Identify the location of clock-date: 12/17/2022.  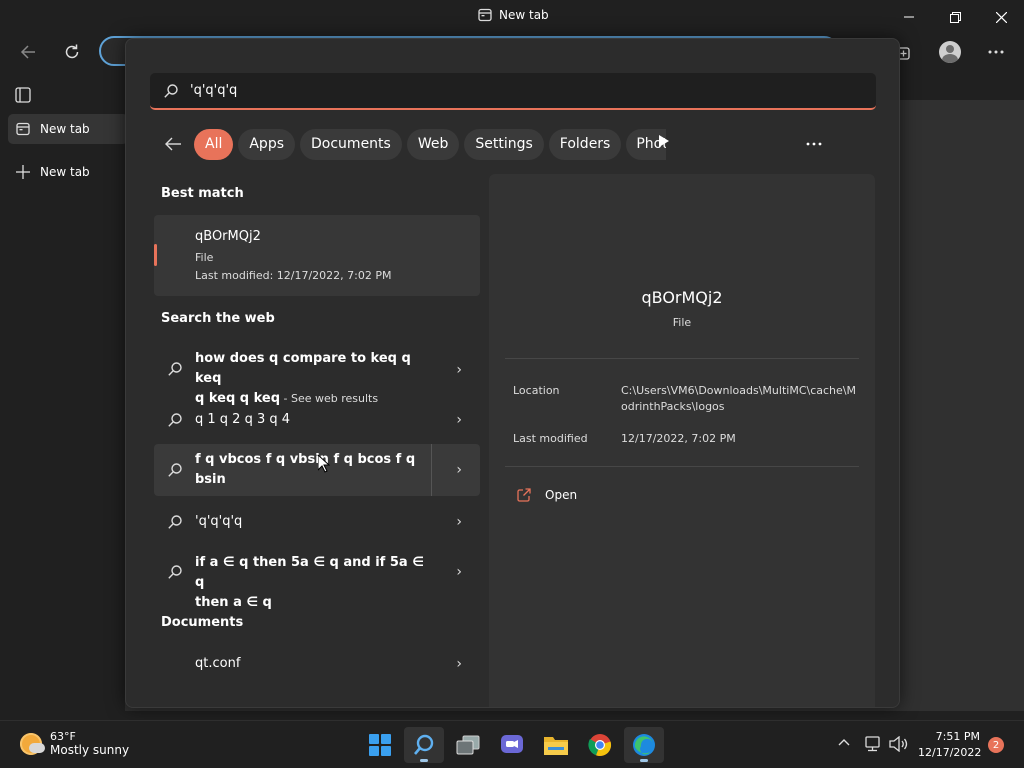
(950, 752).